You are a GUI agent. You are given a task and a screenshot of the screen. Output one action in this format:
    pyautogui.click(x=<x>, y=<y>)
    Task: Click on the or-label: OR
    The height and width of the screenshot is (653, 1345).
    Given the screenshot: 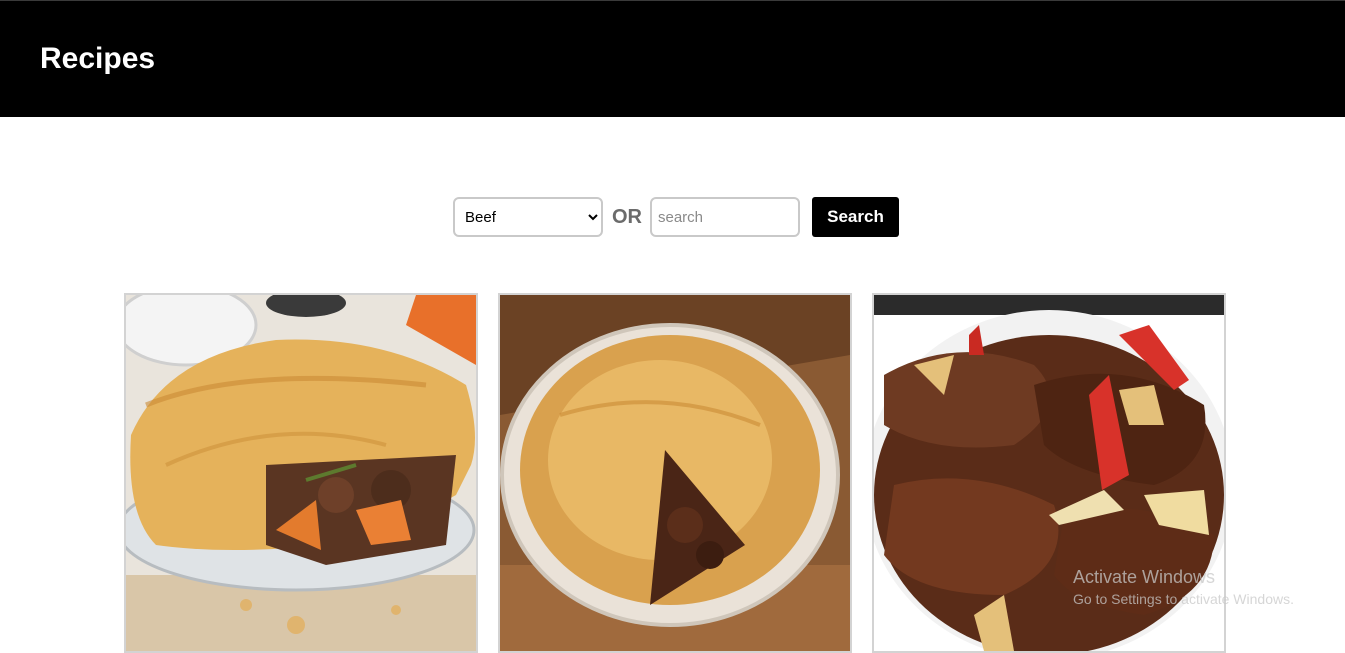 What is the action you would take?
    pyautogui.click(x=627, y=216)
    